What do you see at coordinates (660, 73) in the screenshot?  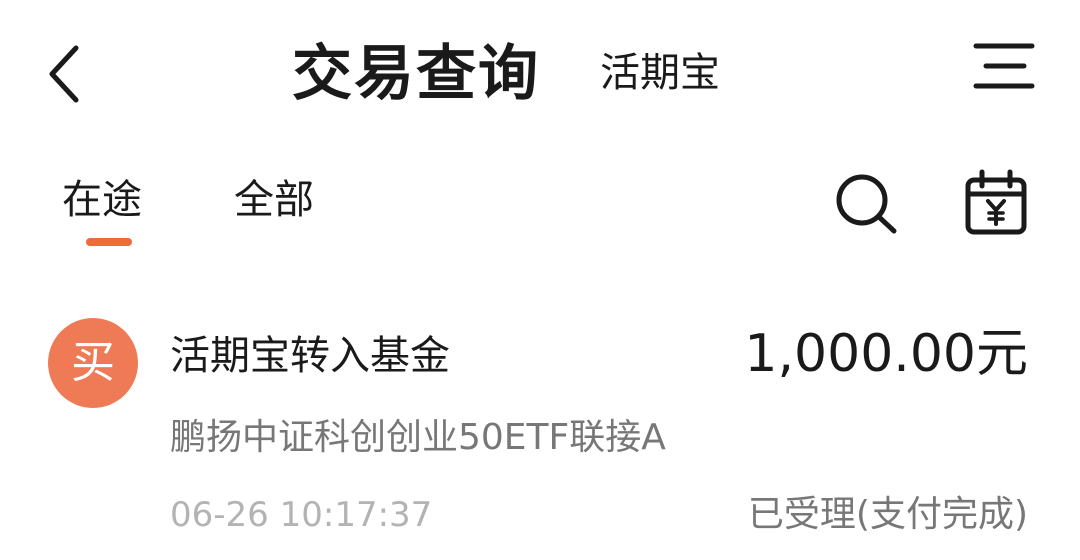 I see `page-subtitle: 活期宝` at bounding box center [660, 73].